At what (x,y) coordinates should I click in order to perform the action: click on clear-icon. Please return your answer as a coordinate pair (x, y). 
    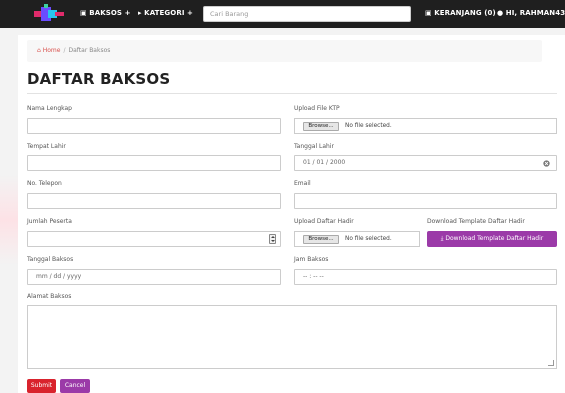
    Looking at the image, I should click on (546, 163).